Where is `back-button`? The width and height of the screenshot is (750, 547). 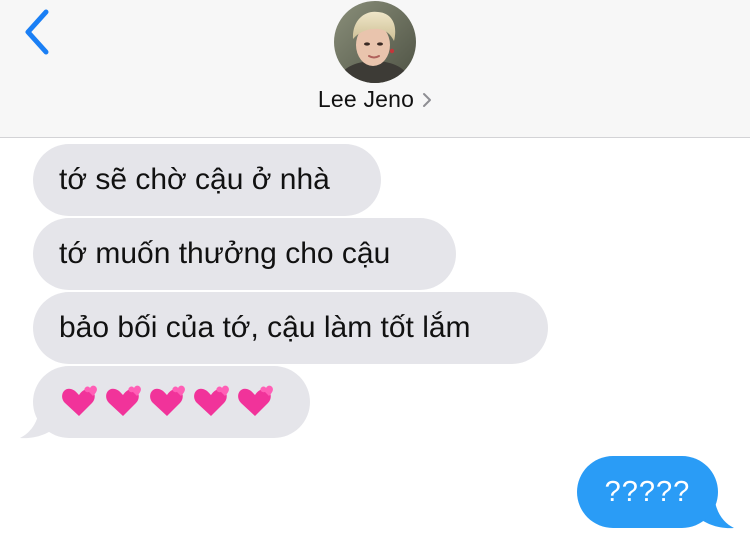 back-button is located at coordinates (39, 32).